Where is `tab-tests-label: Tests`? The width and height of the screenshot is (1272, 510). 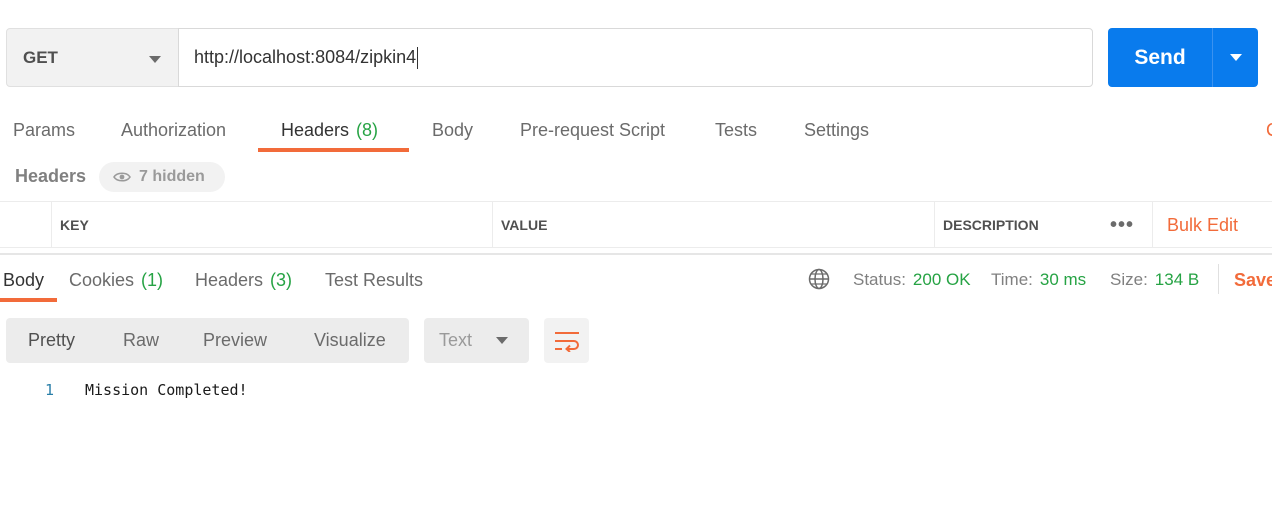 tab-tests-label: Tests is located at coordinates (736, 129).